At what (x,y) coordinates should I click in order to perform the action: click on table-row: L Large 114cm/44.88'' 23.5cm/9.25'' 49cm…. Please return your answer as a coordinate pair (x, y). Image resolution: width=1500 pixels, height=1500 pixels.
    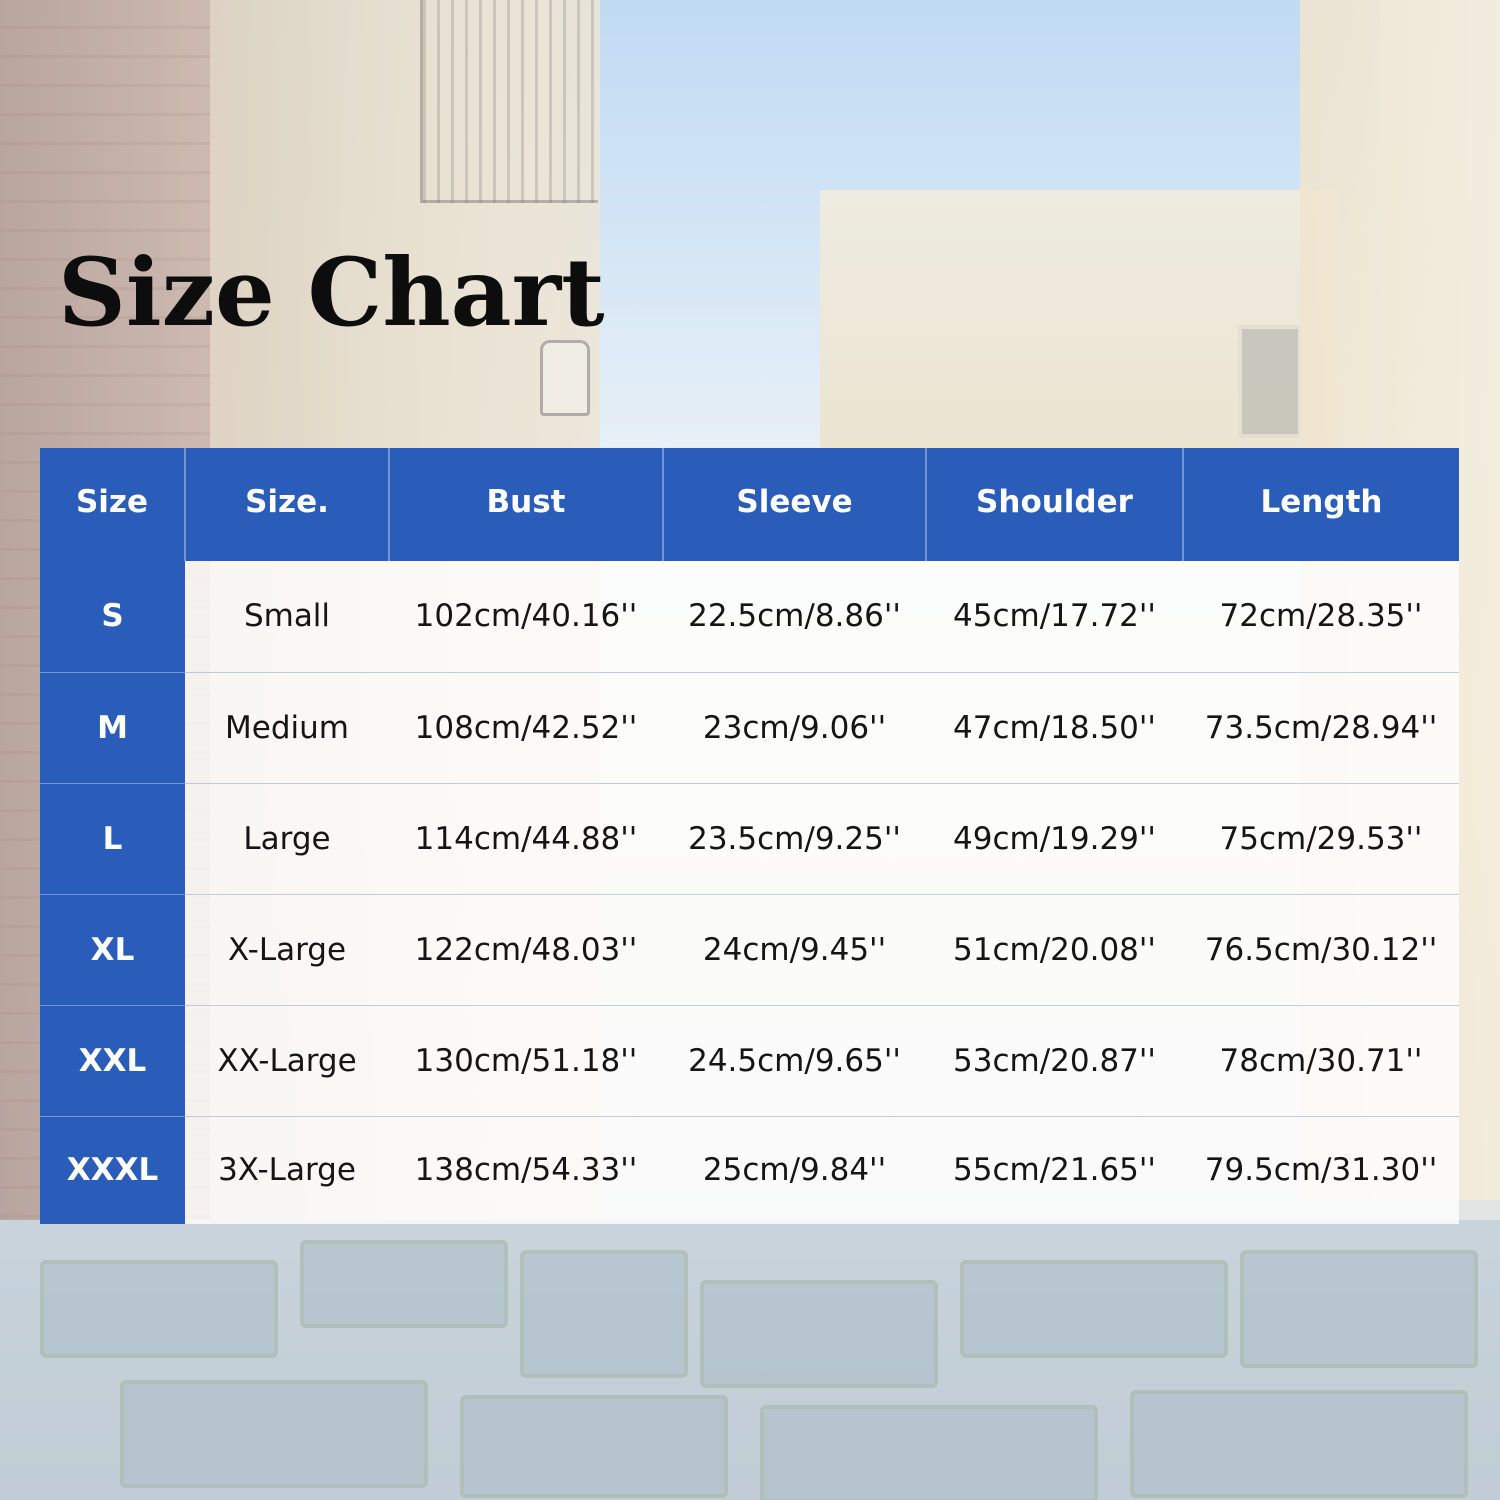
    Looking at the image, I should click on (749, 838).